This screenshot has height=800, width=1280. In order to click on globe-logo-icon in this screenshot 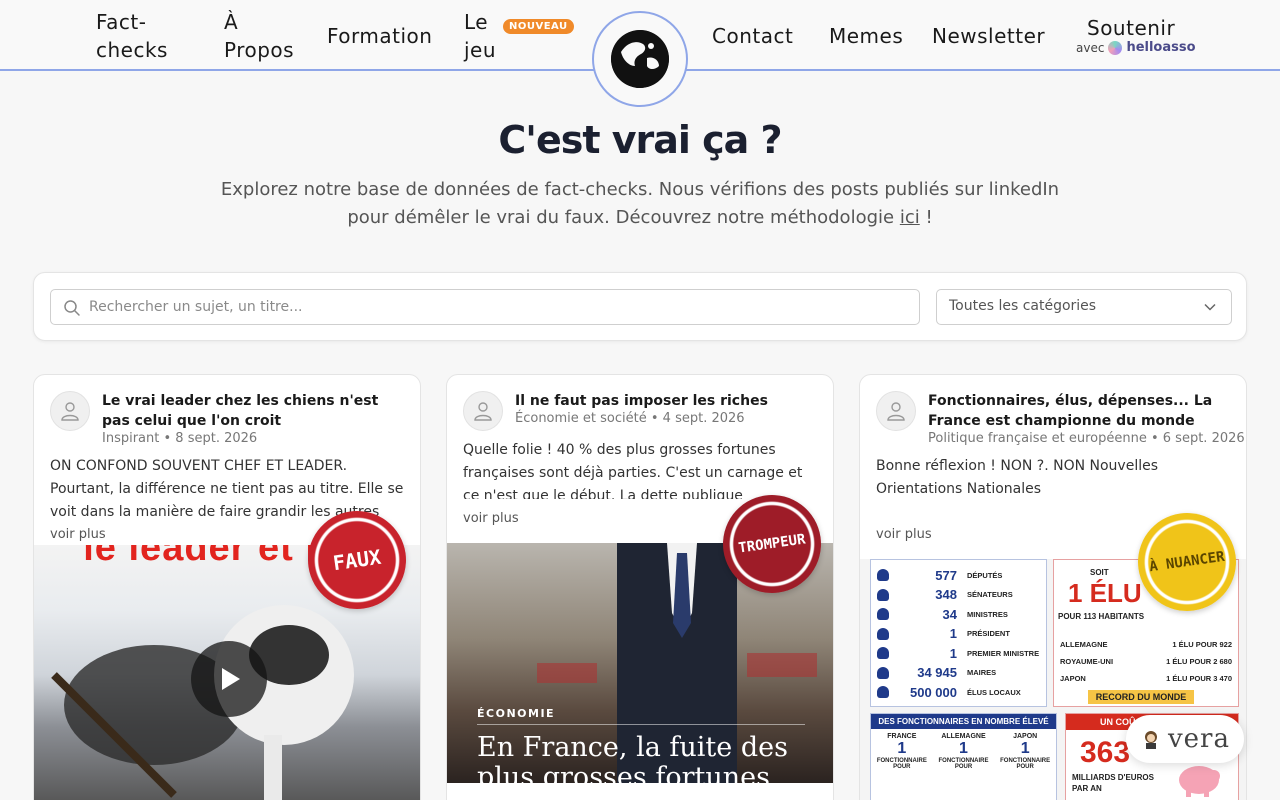, I will do `click(640, 59)`.